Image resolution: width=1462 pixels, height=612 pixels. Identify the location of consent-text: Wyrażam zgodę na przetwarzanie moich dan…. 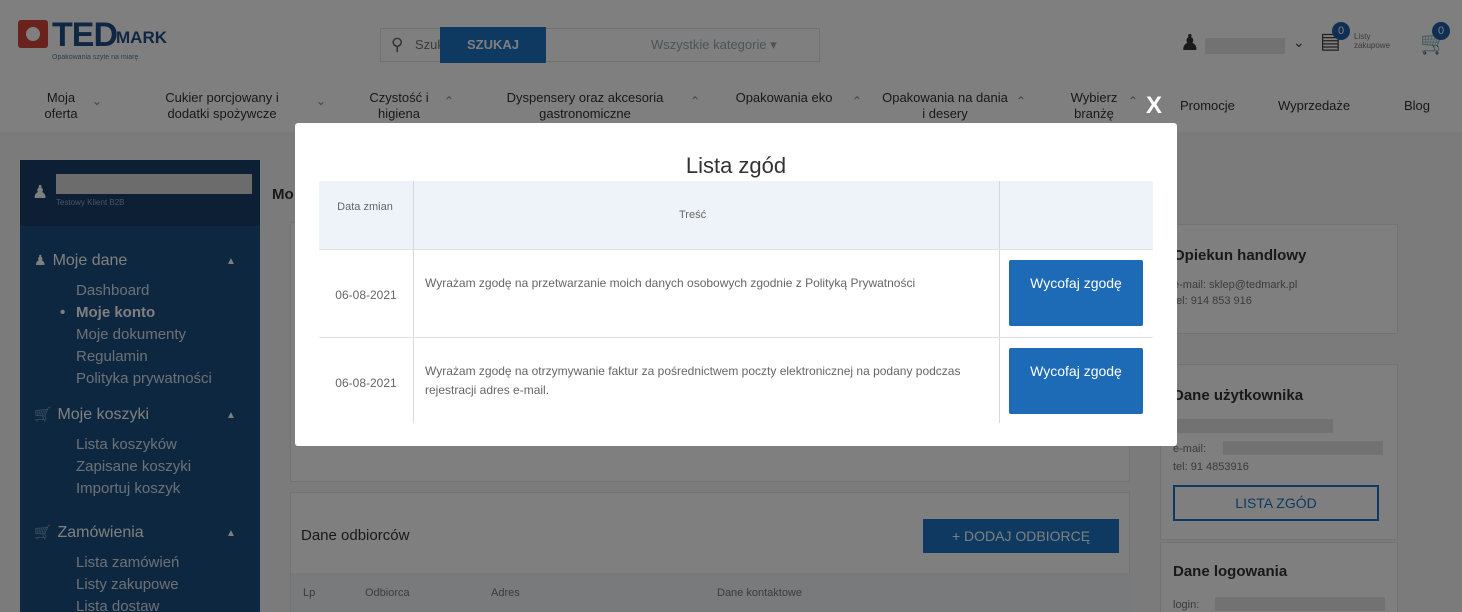
(670, 283).